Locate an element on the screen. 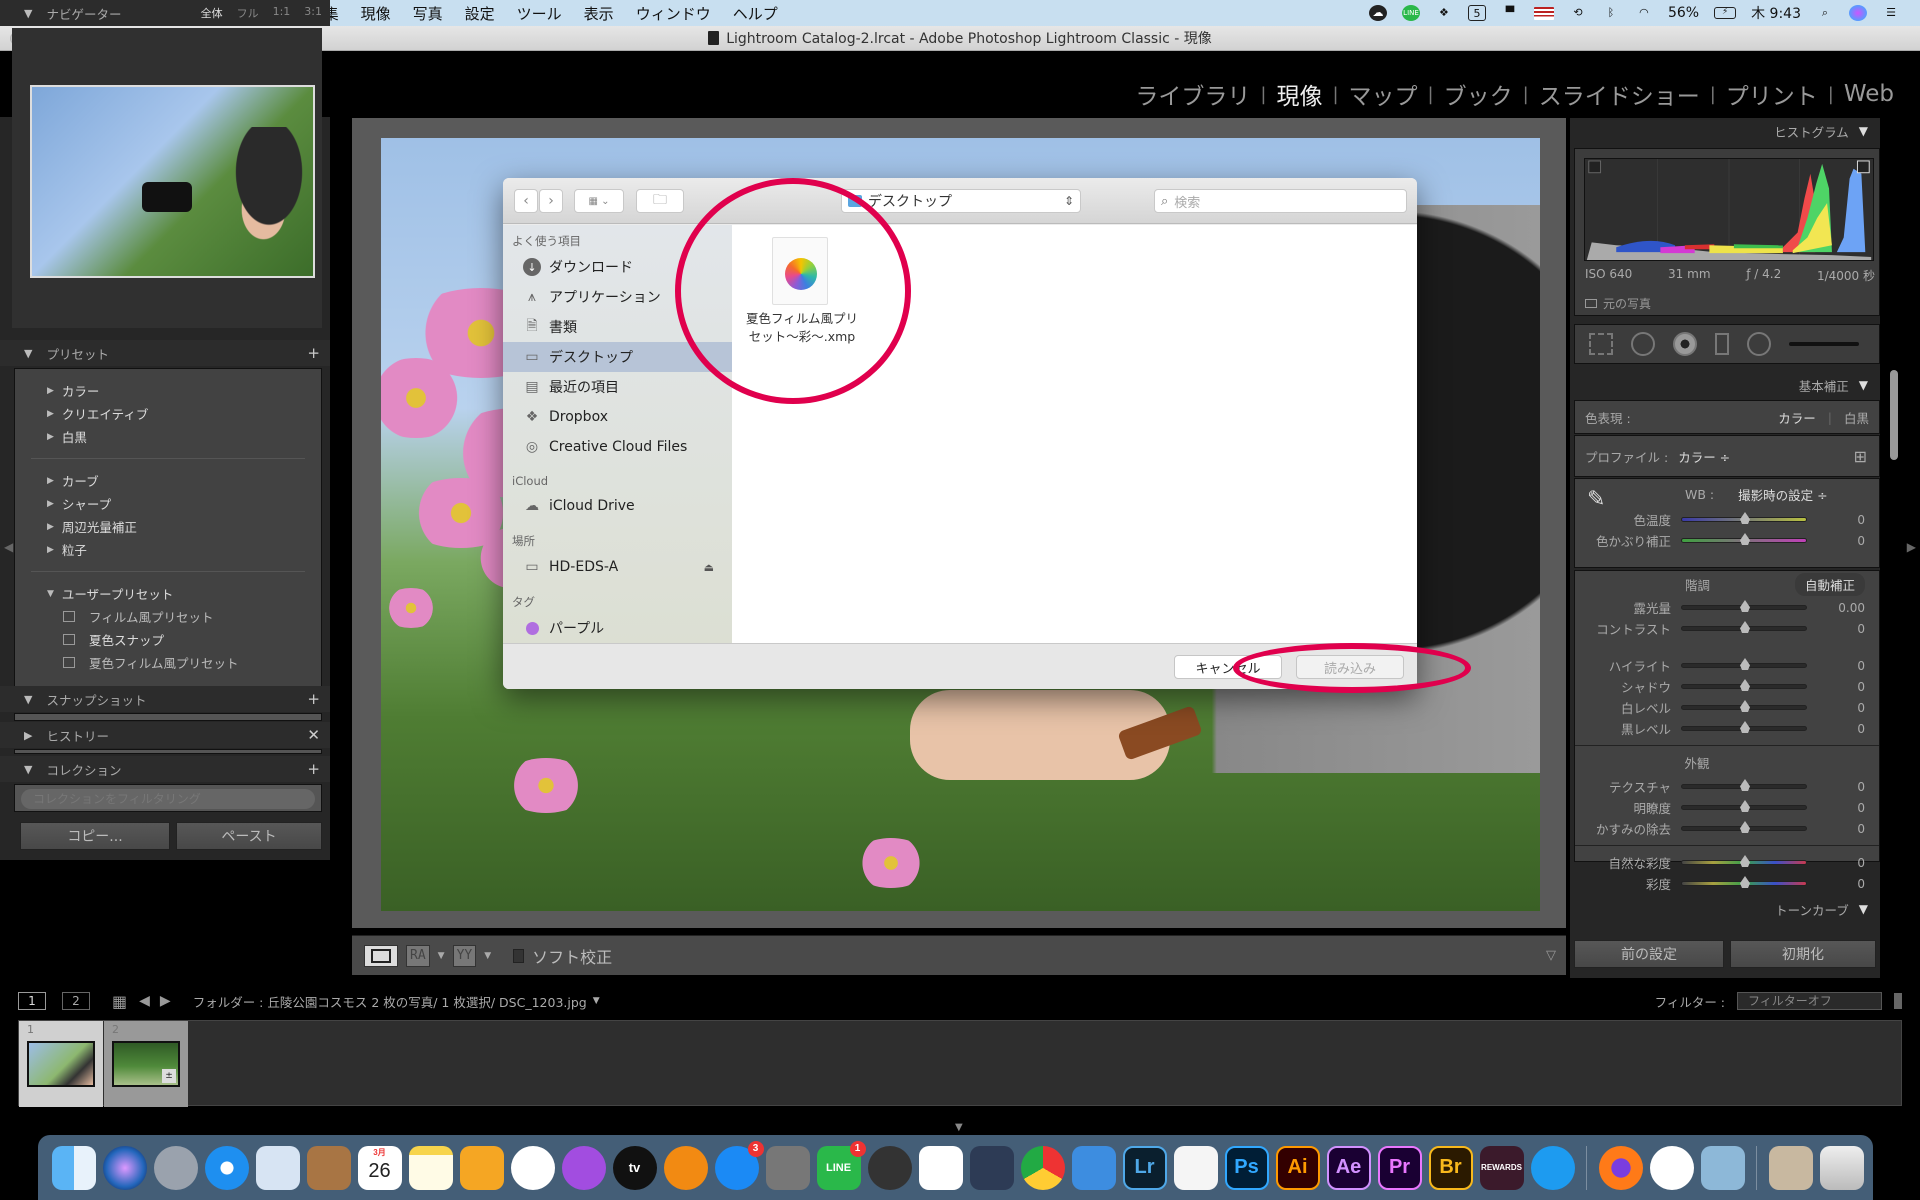 The width and height of the screenshot is (1920, 1200). dock-quicktime-icon is located at coordinates (889, 1167).